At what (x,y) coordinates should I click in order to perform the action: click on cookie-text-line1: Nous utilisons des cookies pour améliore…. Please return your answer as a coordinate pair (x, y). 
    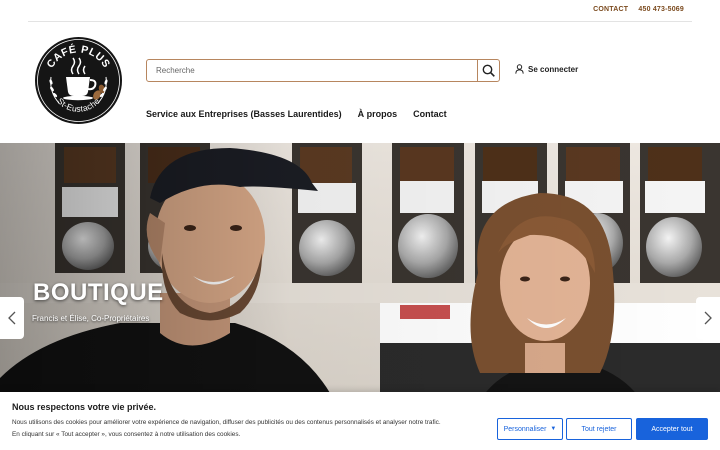
    Looking at the image, I should click on (226, 422).